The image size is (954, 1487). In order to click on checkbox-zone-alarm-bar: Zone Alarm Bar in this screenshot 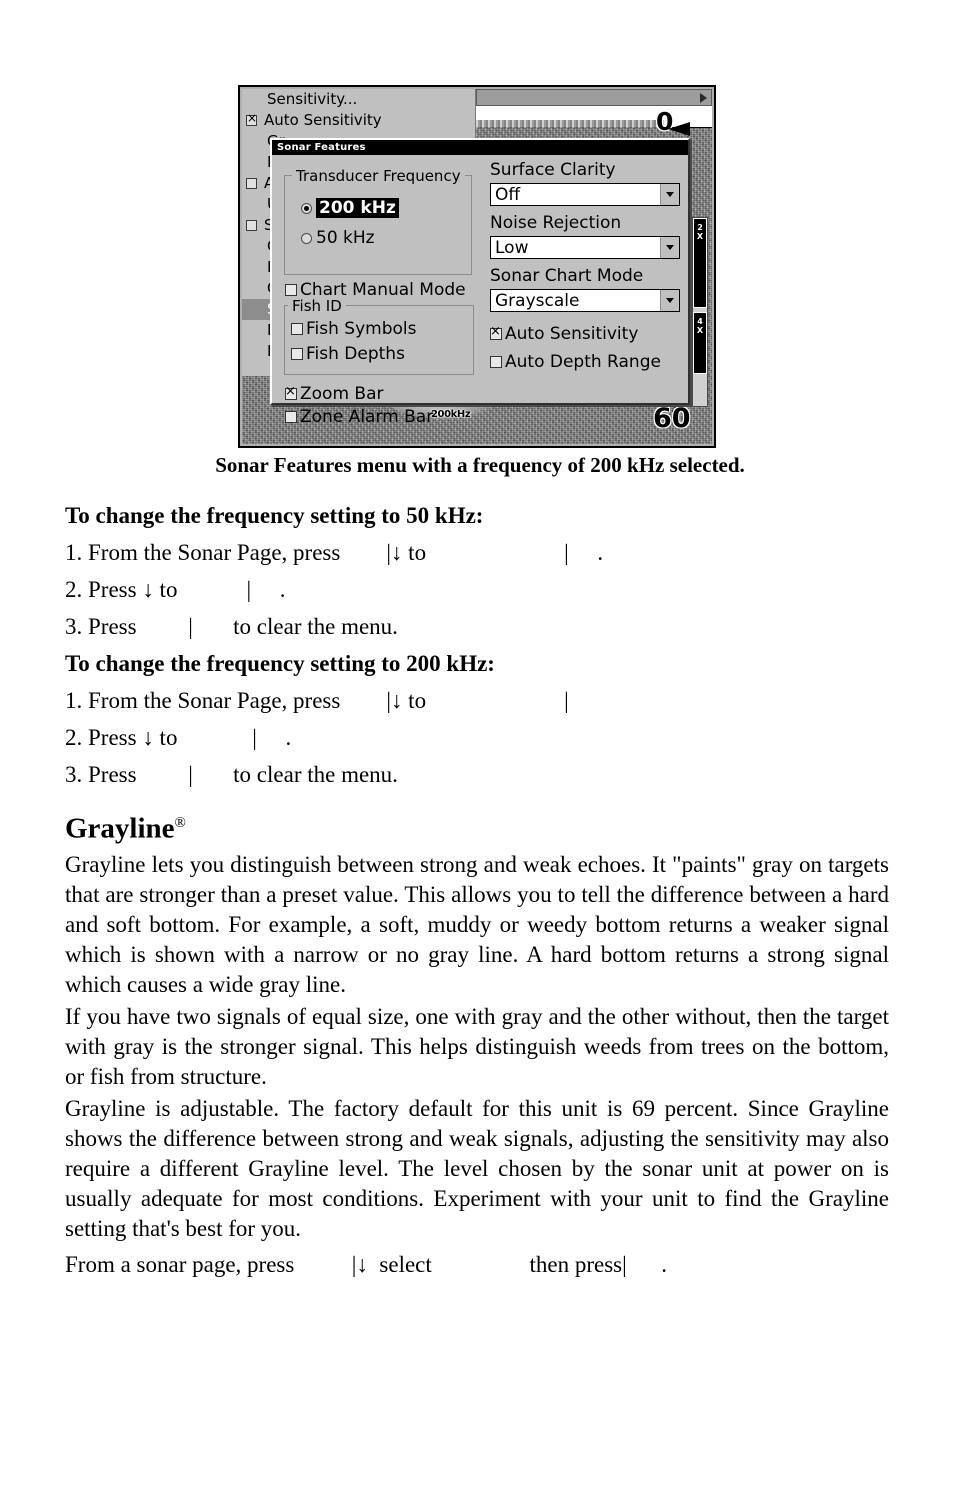, I will do `click(359, 417)`.